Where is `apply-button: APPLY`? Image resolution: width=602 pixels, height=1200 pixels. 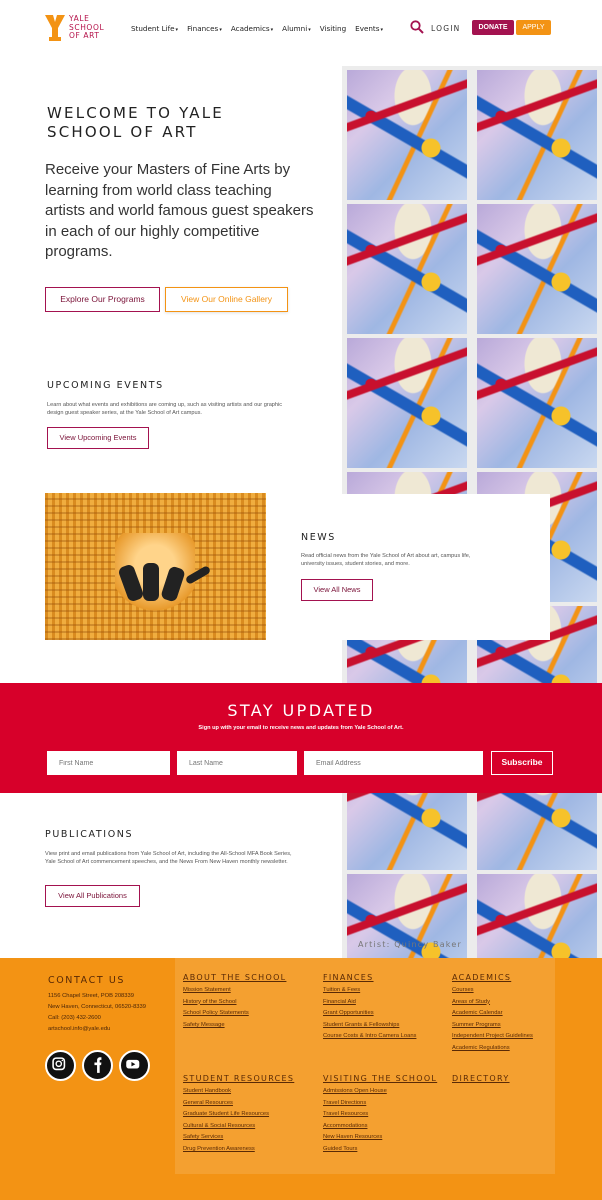 apply-button: APPLY is located at coordinates (533, 27).